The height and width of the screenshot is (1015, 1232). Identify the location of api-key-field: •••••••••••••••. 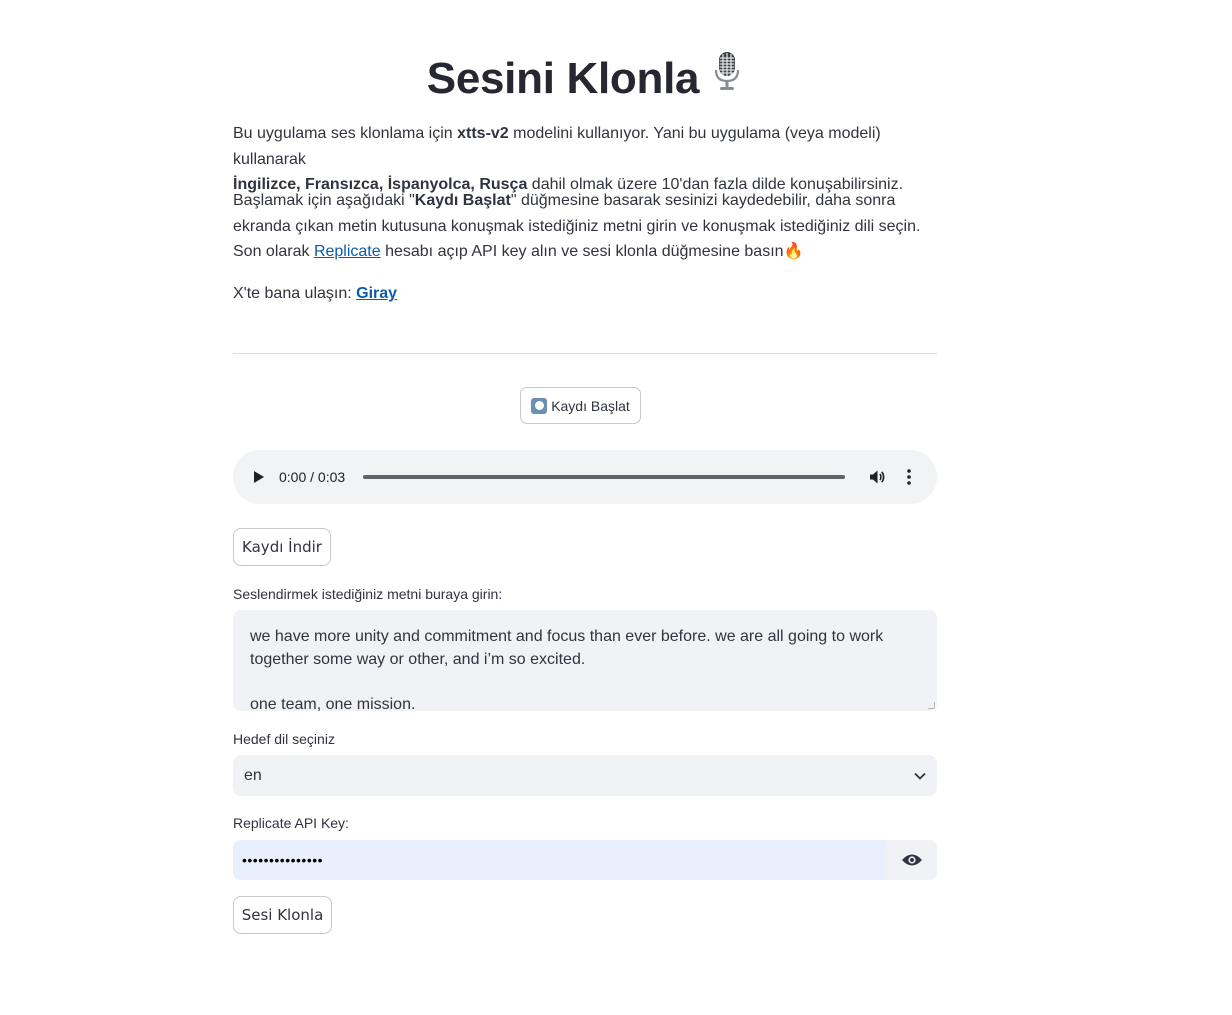
(585, 860).